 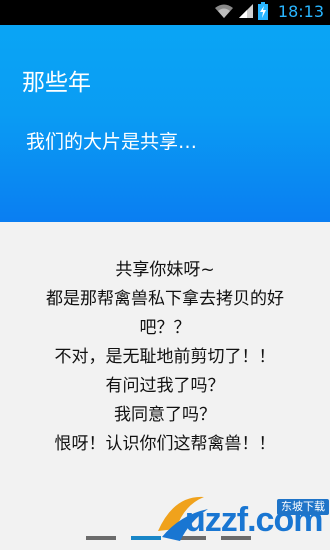 I want to click on message-line-1: 共享你妹呀~, so click(x=165, y=270).